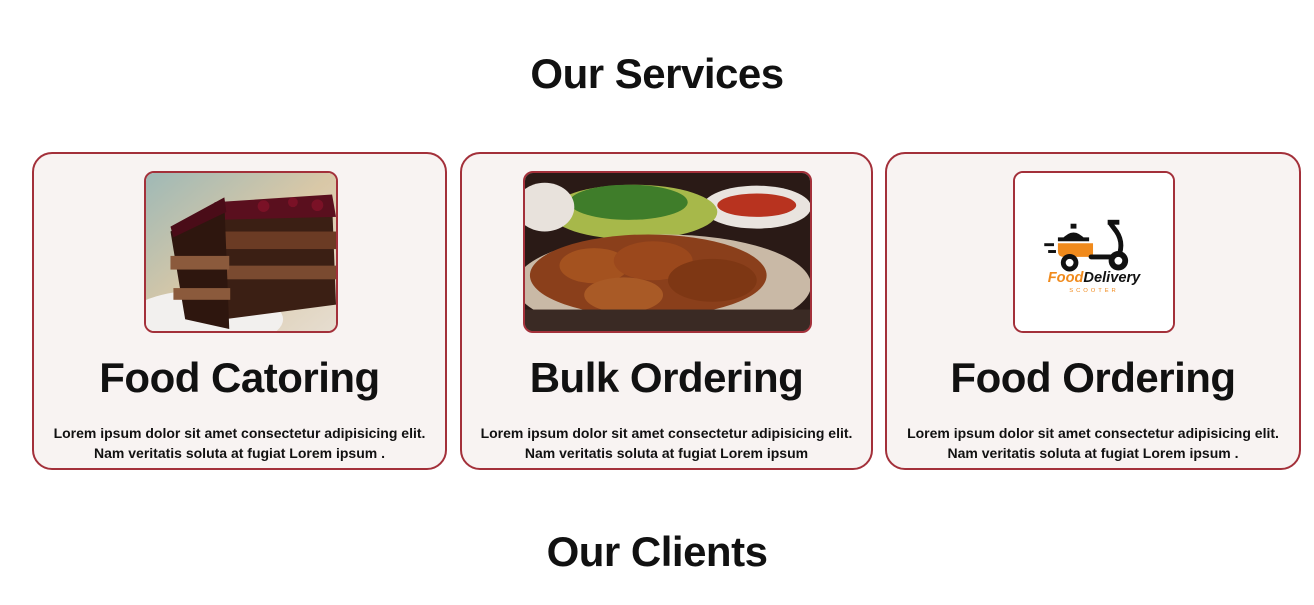 The height and width of the screenshot is (605, 1314). I want to click on clients-heading: Our Clients, so click(657, 551).